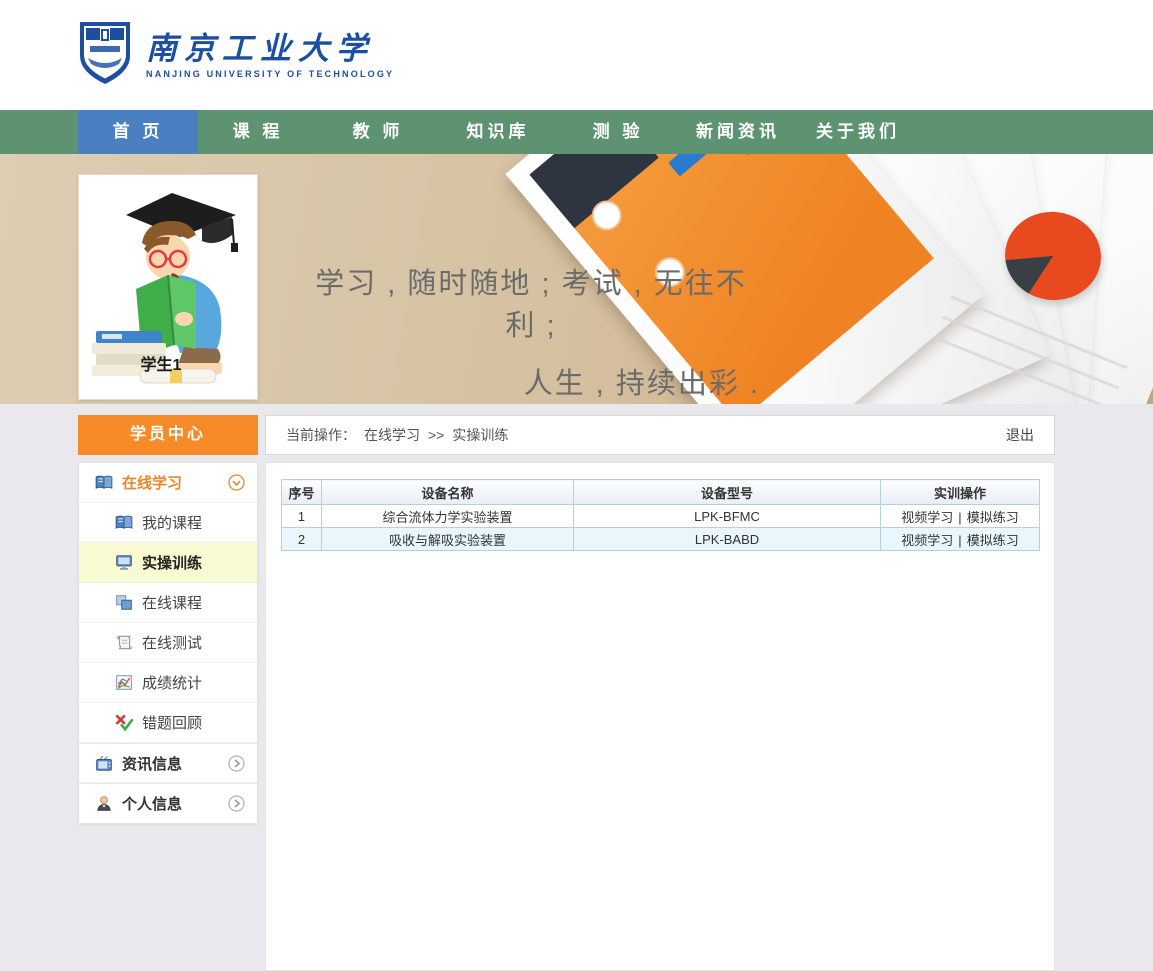 This screenshot has width=1153, height=971. I want to click on tv-icon, so click(104, 763).